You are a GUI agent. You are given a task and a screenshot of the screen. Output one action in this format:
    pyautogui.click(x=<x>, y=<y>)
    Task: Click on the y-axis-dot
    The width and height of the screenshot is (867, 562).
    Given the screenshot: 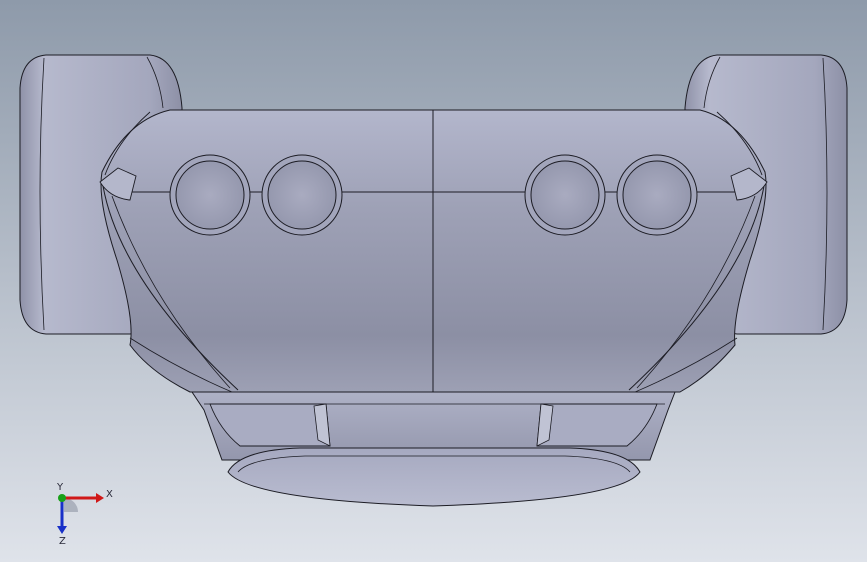 What is the action you would take?
    pyautogui.click(x=62, y=498)
    